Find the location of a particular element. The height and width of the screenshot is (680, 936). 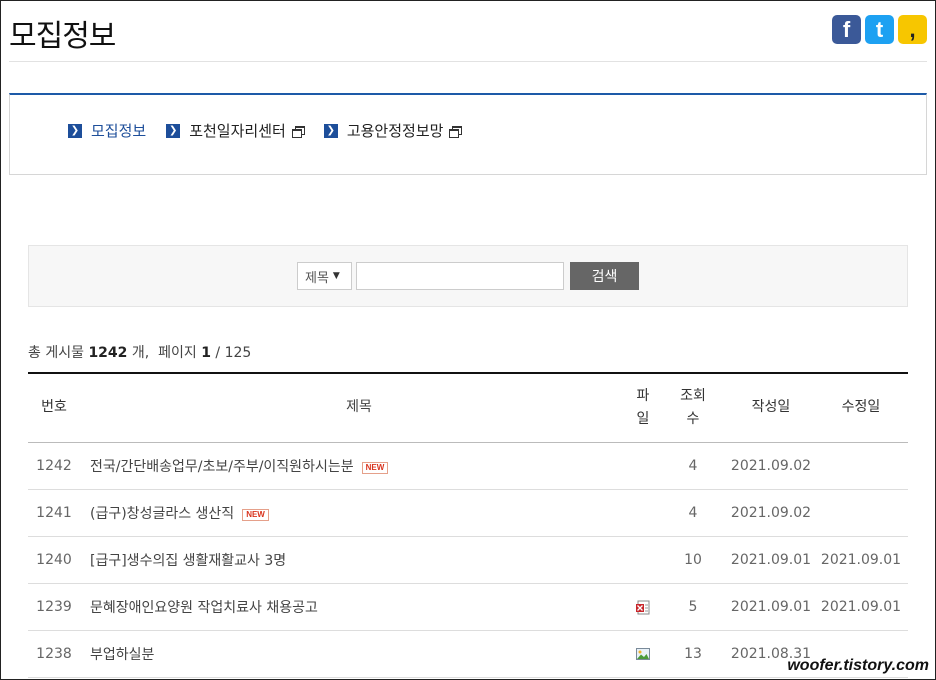

post-title-link: 문혜장애인요양원 작업치료사 채용공고 is located at coordinates (204, 608).